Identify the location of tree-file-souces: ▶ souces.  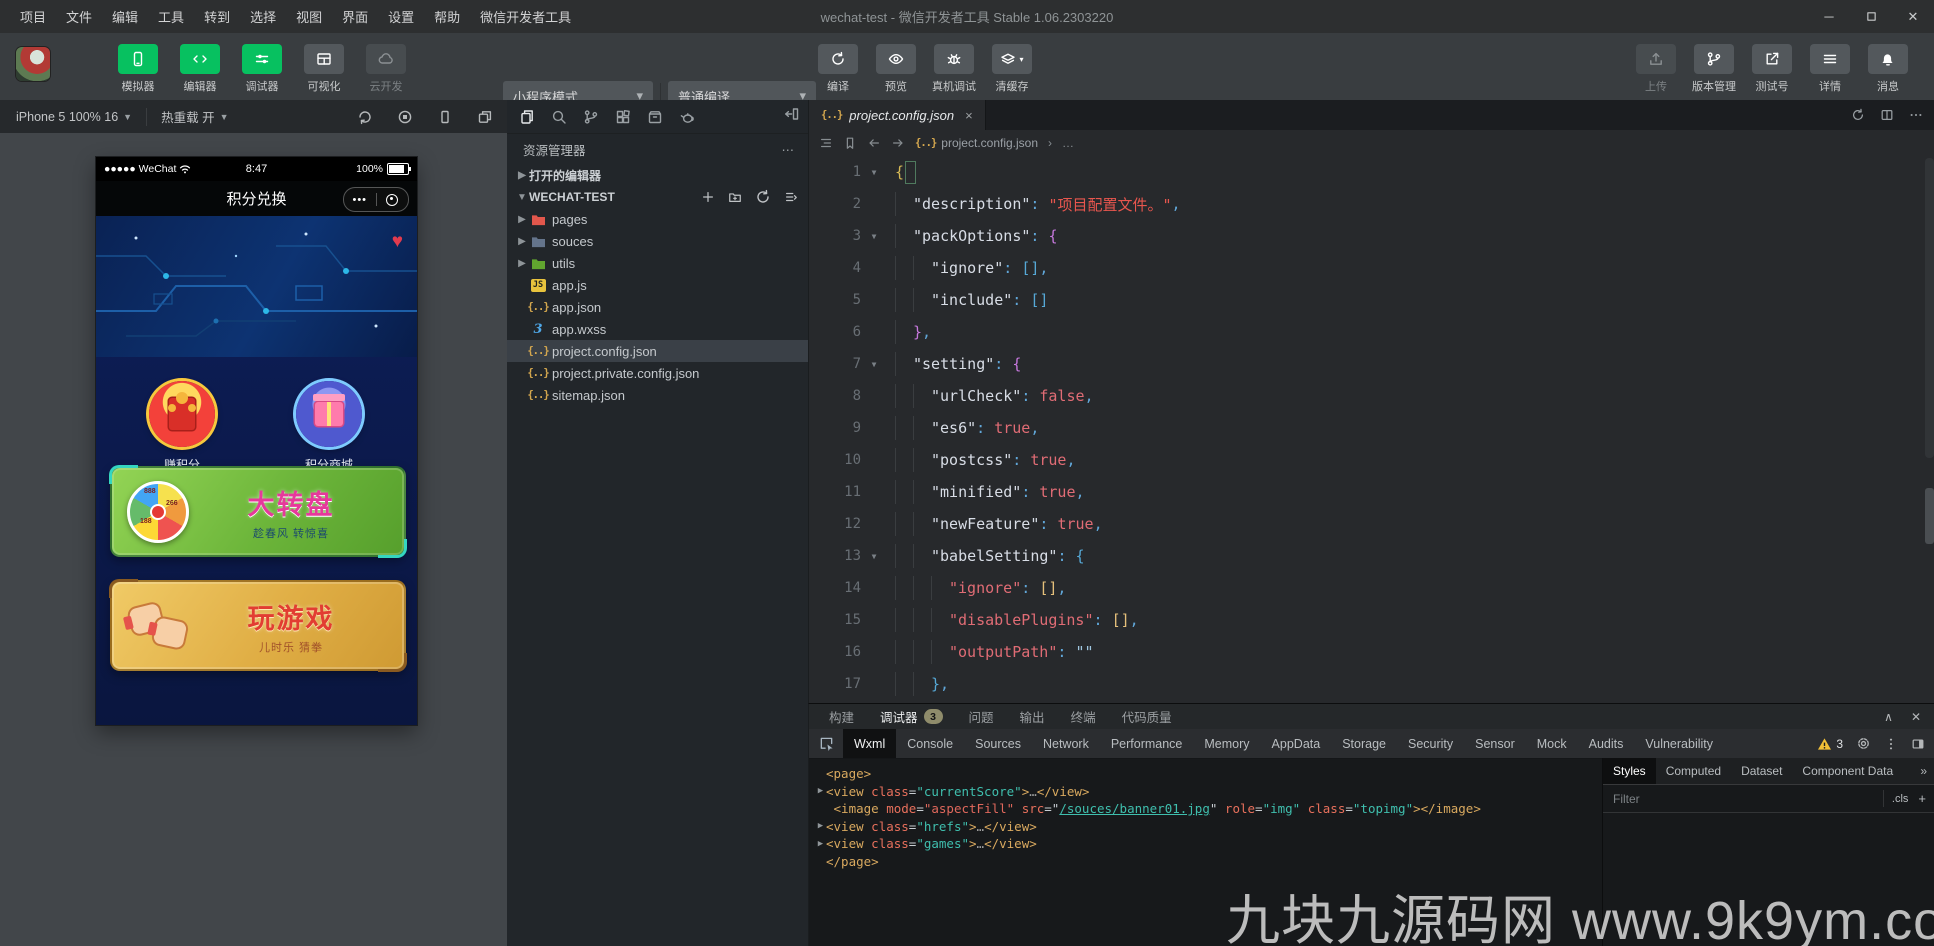
(657, 241).